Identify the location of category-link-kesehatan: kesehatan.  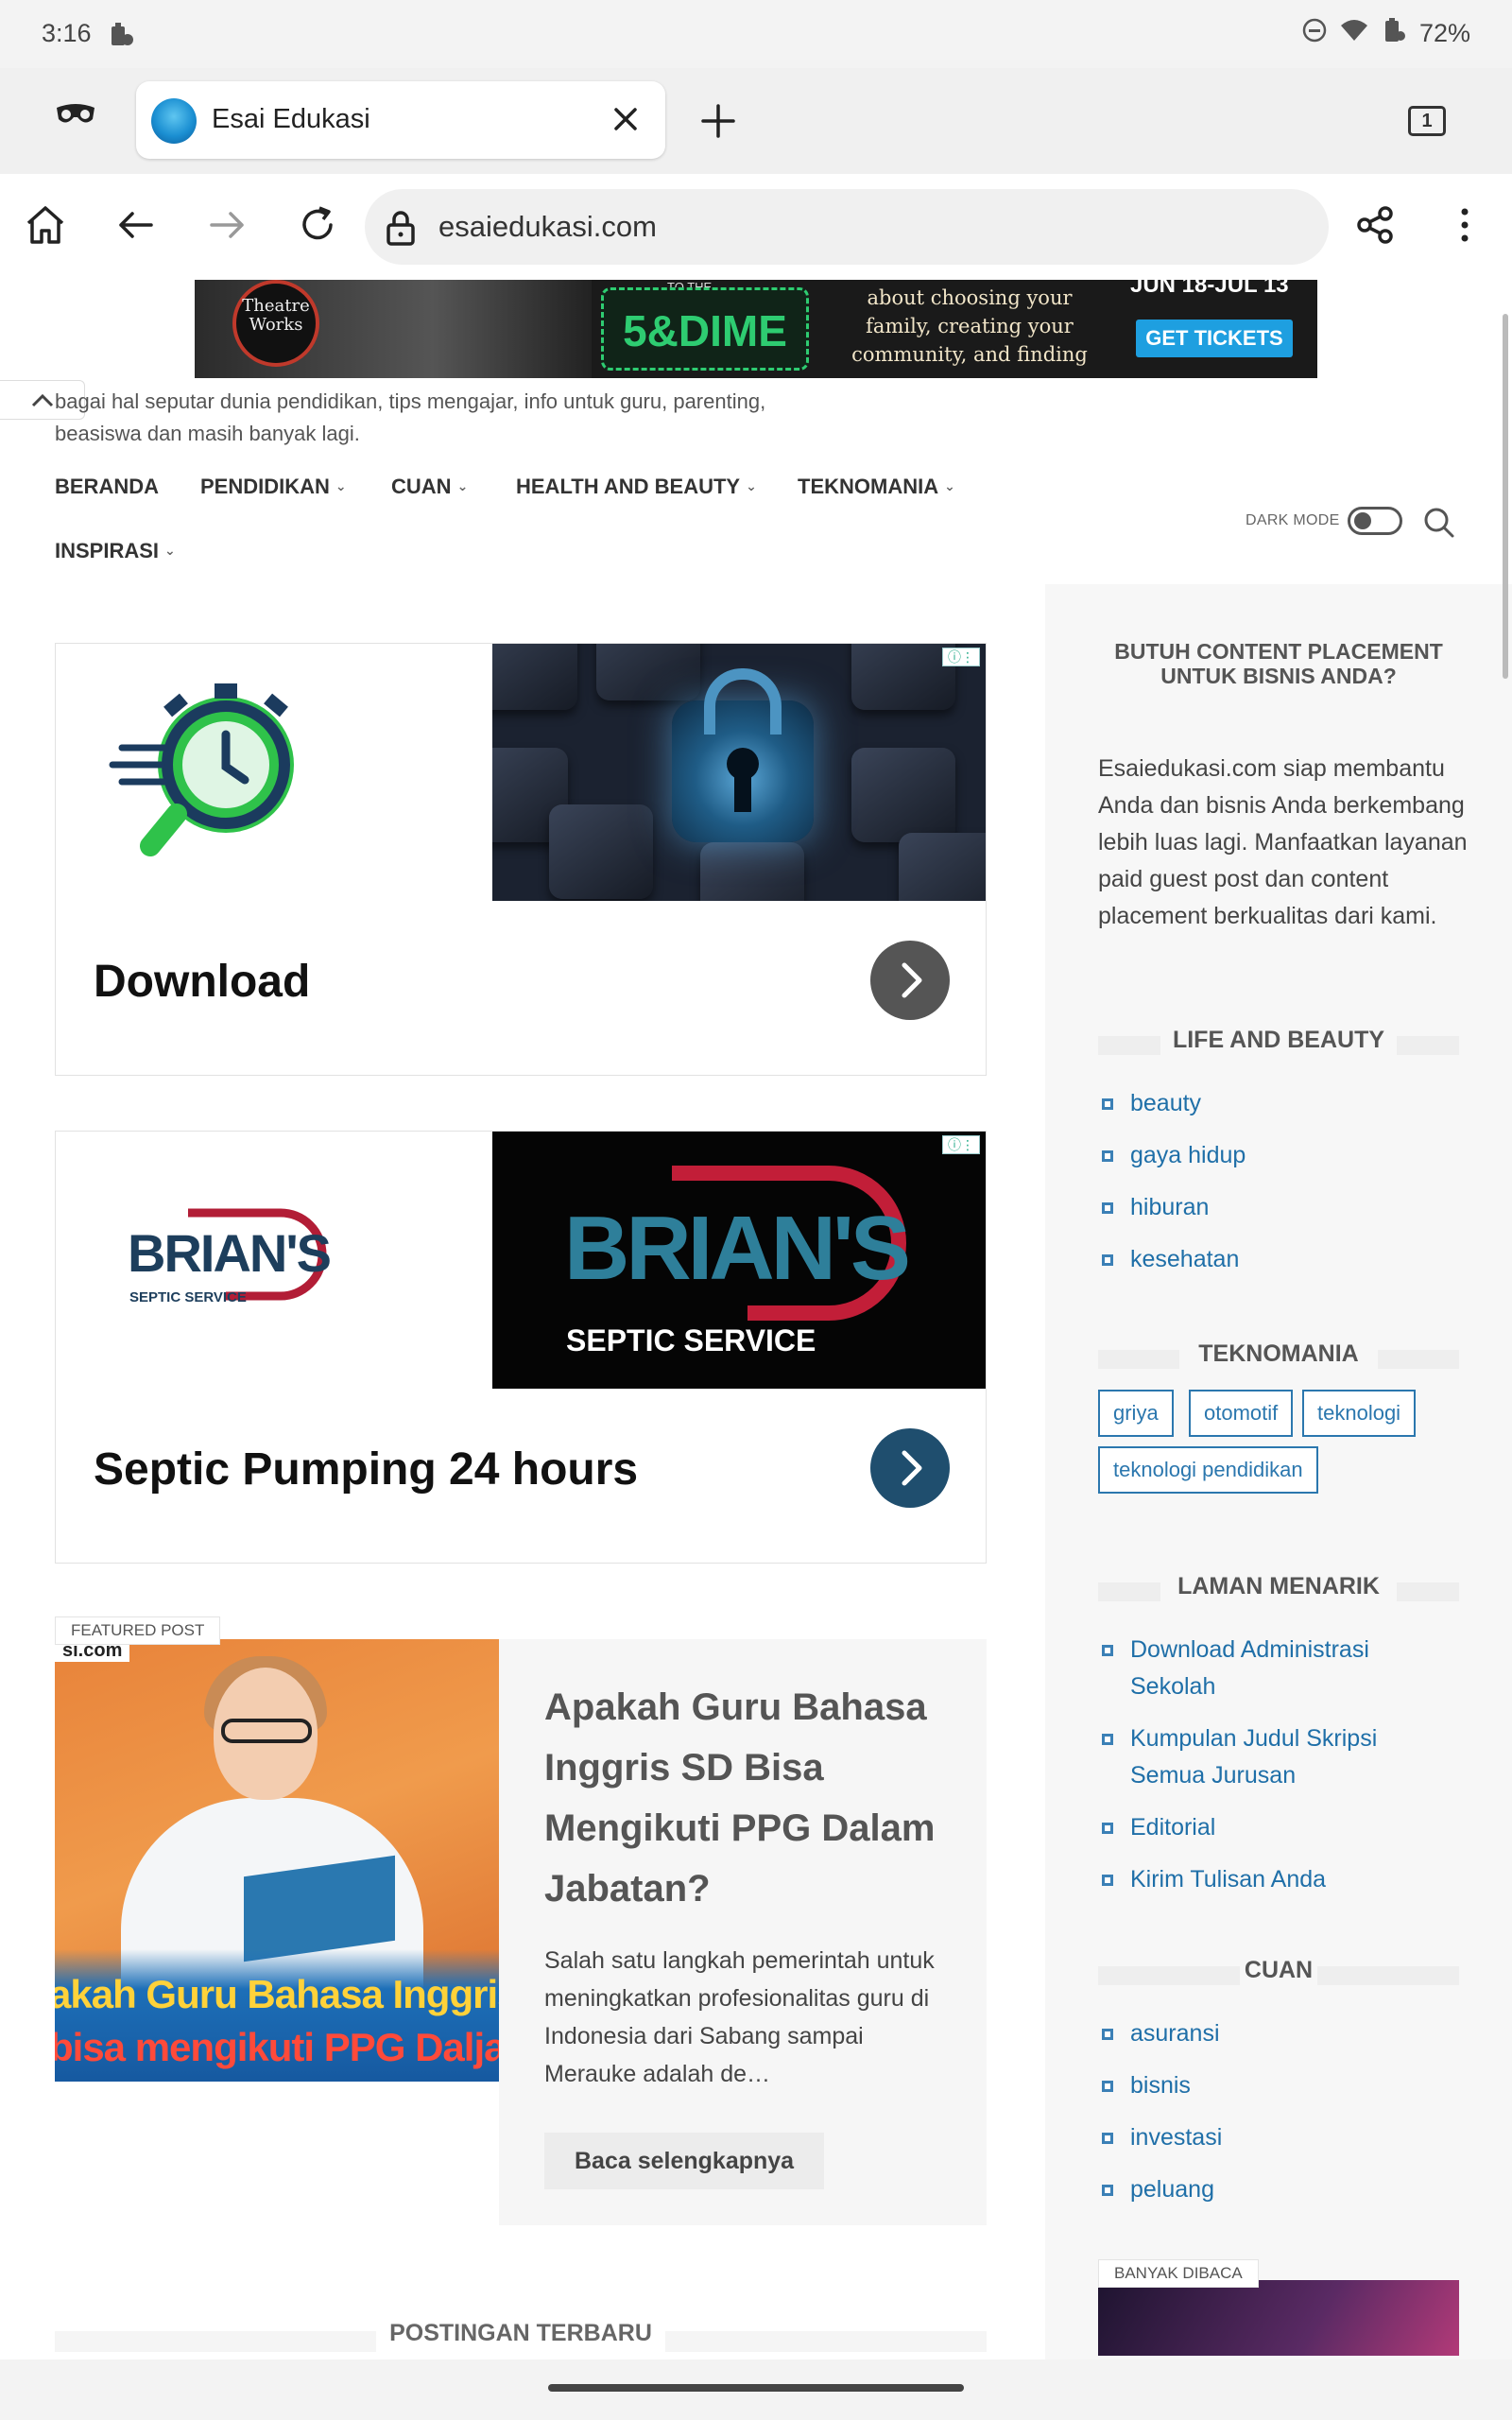
(1173, 1260).